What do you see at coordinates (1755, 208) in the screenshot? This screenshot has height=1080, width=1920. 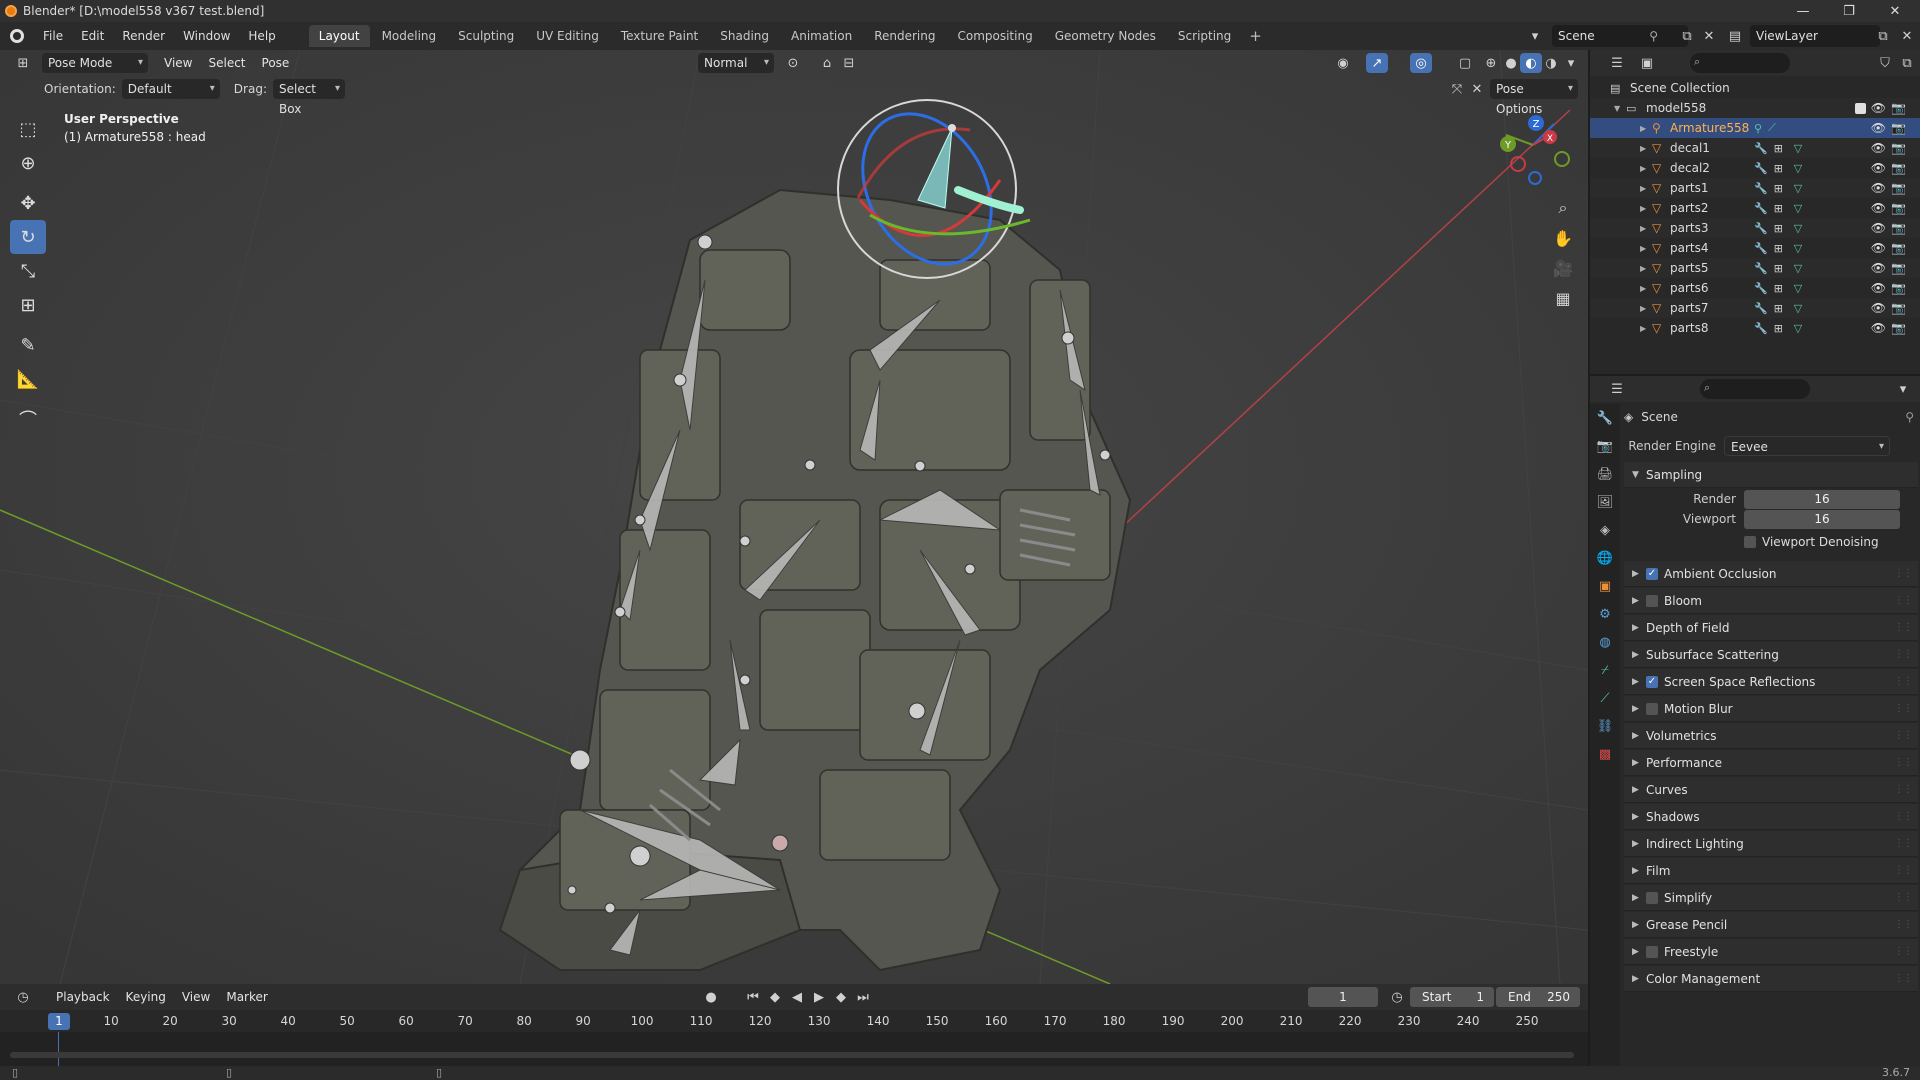 I see `outliner-item-parts2: ▶ ▽ parts2 🔧 ⊞ ▽ 👁 📷` at bounding box center [1755, 208].